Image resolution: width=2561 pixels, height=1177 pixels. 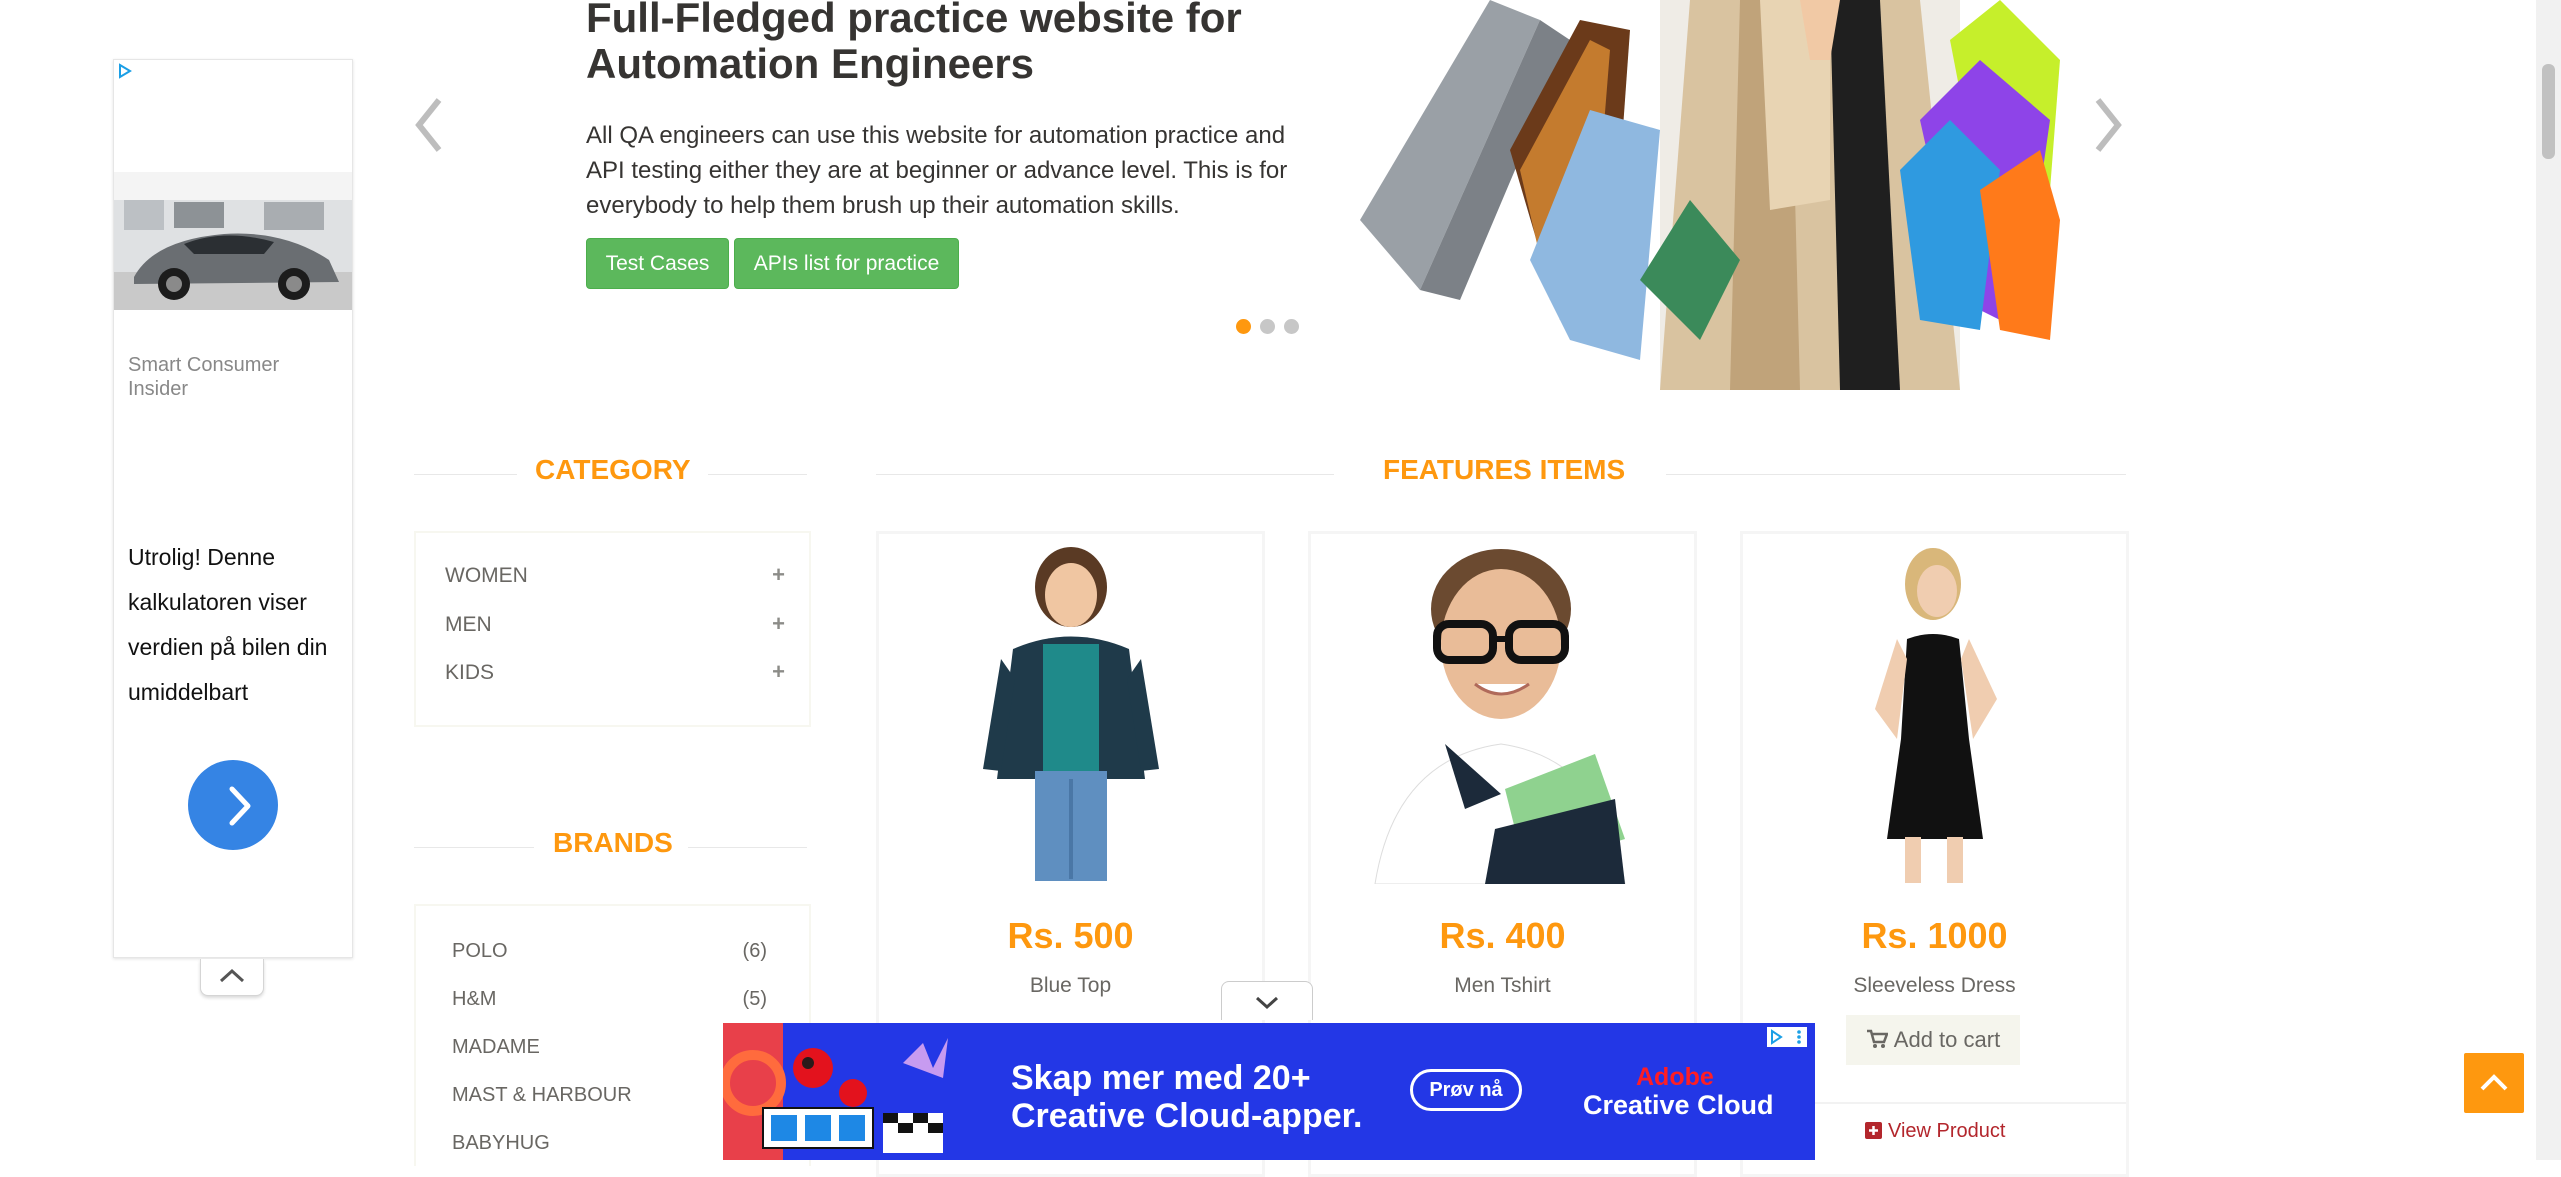 I want to click on chevron-up-icon, so click(x=232, y=975).